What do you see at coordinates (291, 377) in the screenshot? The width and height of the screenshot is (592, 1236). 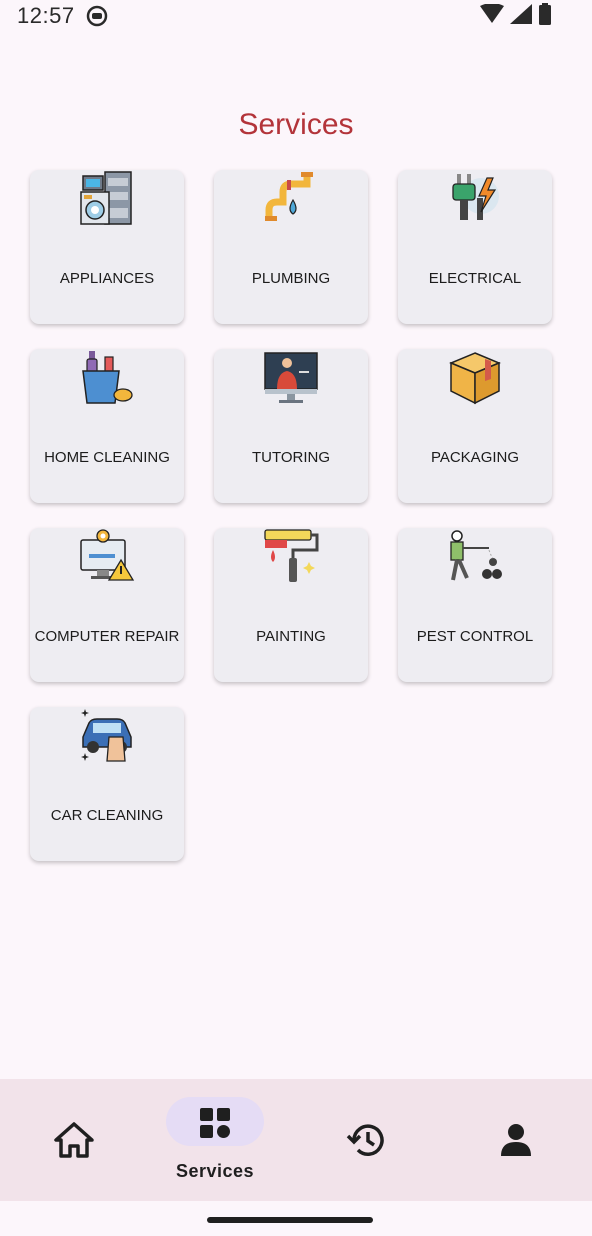 I see `teacher-screen-icon` at bounding box center [291, 377].